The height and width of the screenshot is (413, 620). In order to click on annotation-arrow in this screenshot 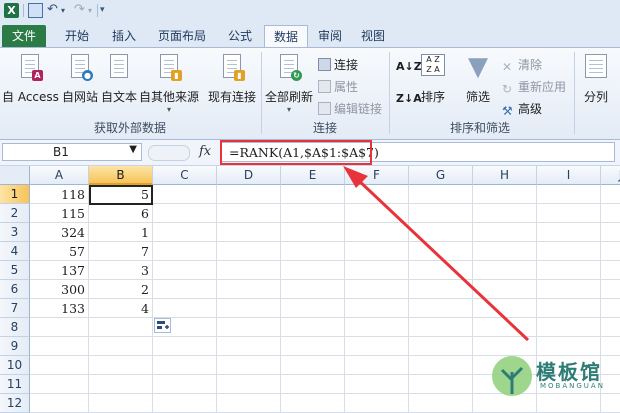, I will do `click(436, 254)`.